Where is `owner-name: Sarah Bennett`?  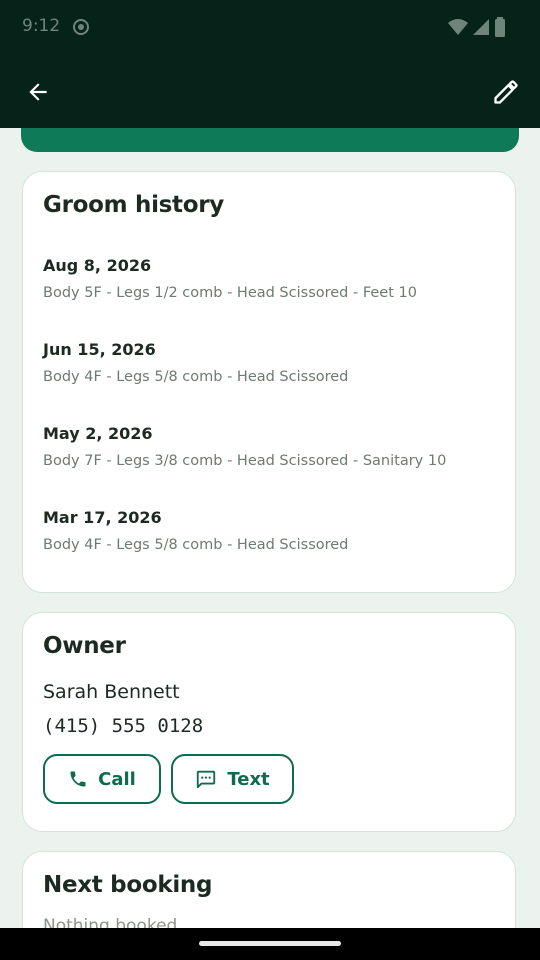
owner-name: Sarah Bennett is located at coordinates (111, 692).